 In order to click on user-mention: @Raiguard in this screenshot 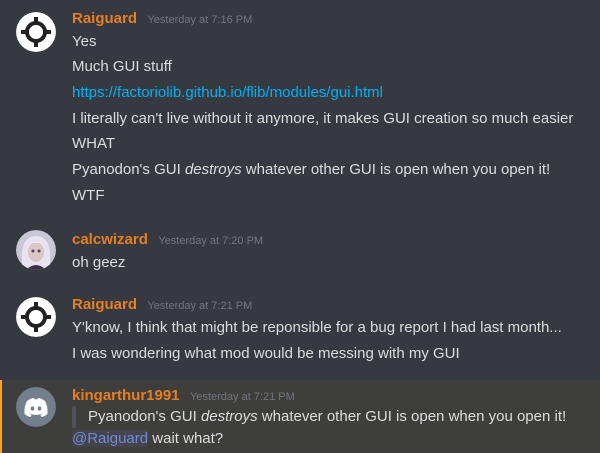, I will do `click(110, 438)`.